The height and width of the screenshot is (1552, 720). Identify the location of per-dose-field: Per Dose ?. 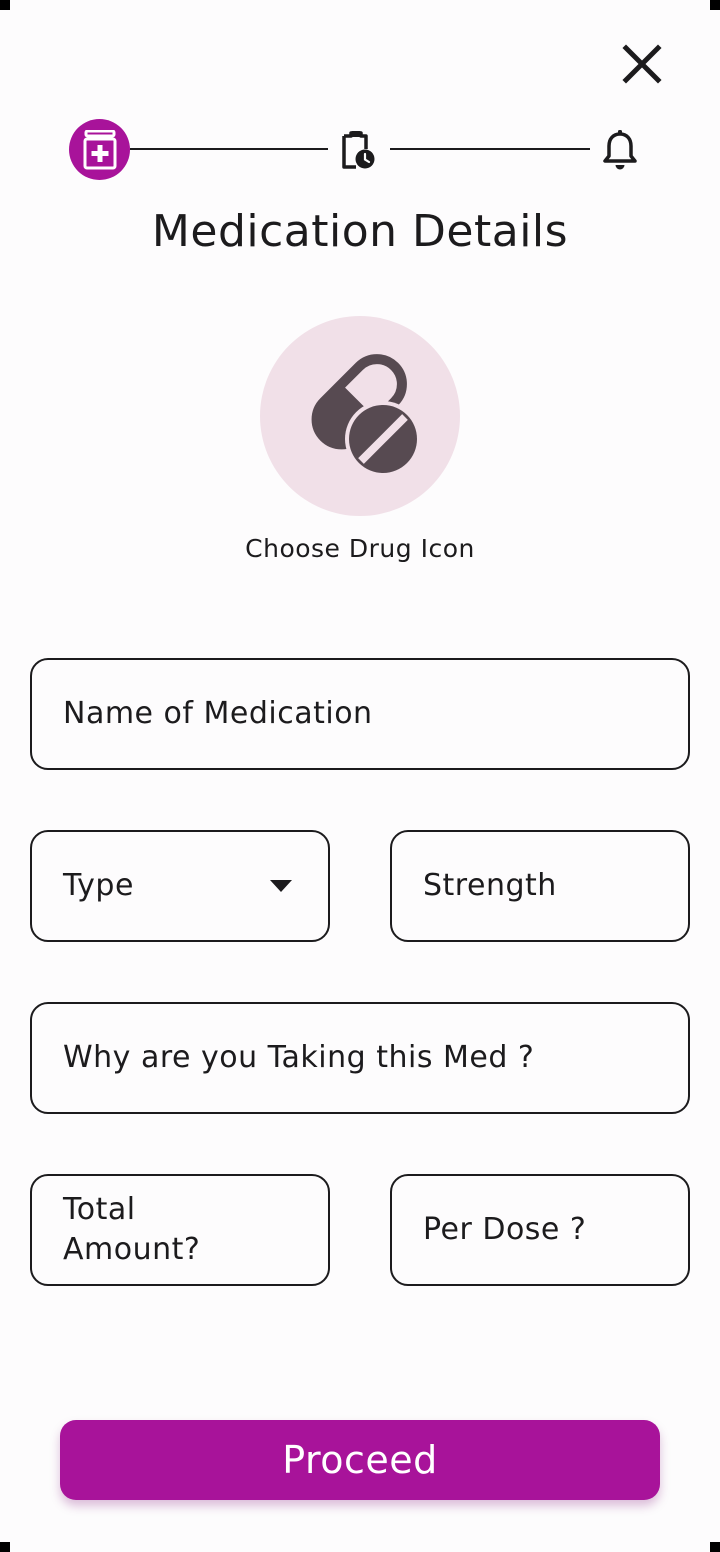
(540, 1230).